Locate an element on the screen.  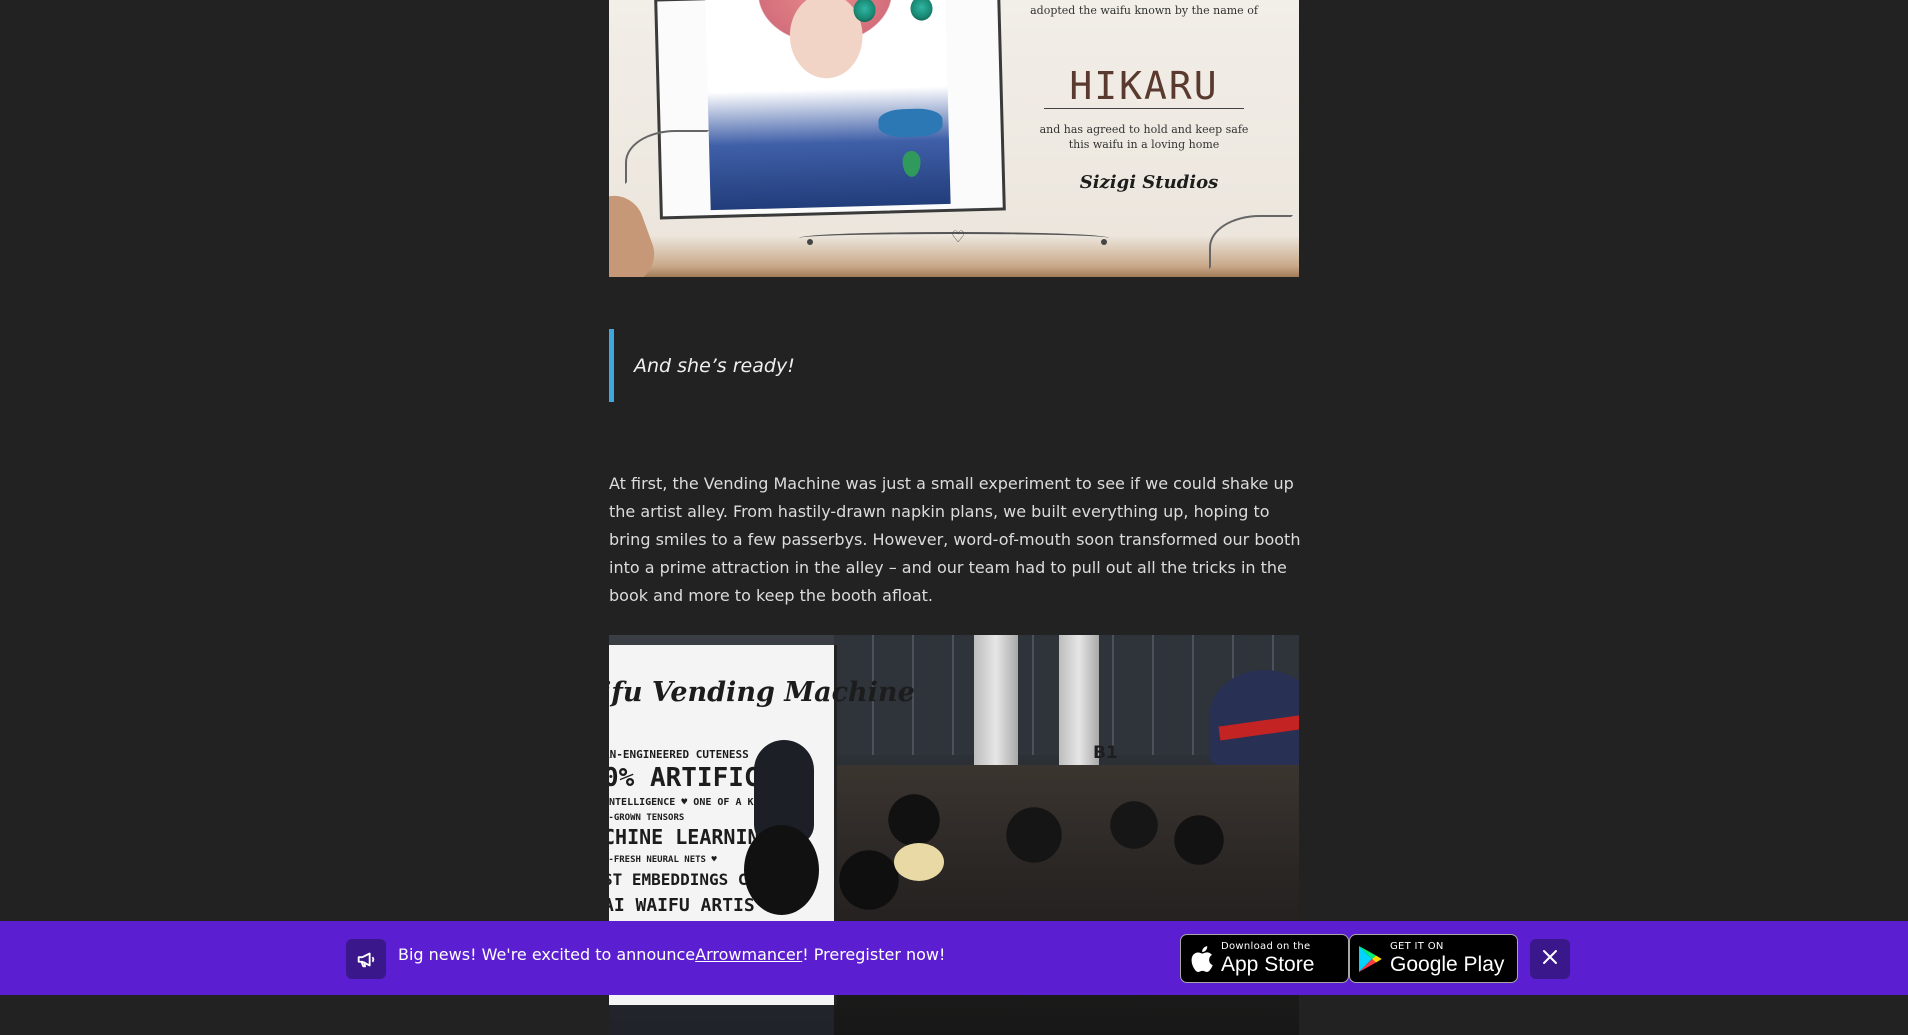
waifu-illustration-frame is located at coordinates (830, 110).